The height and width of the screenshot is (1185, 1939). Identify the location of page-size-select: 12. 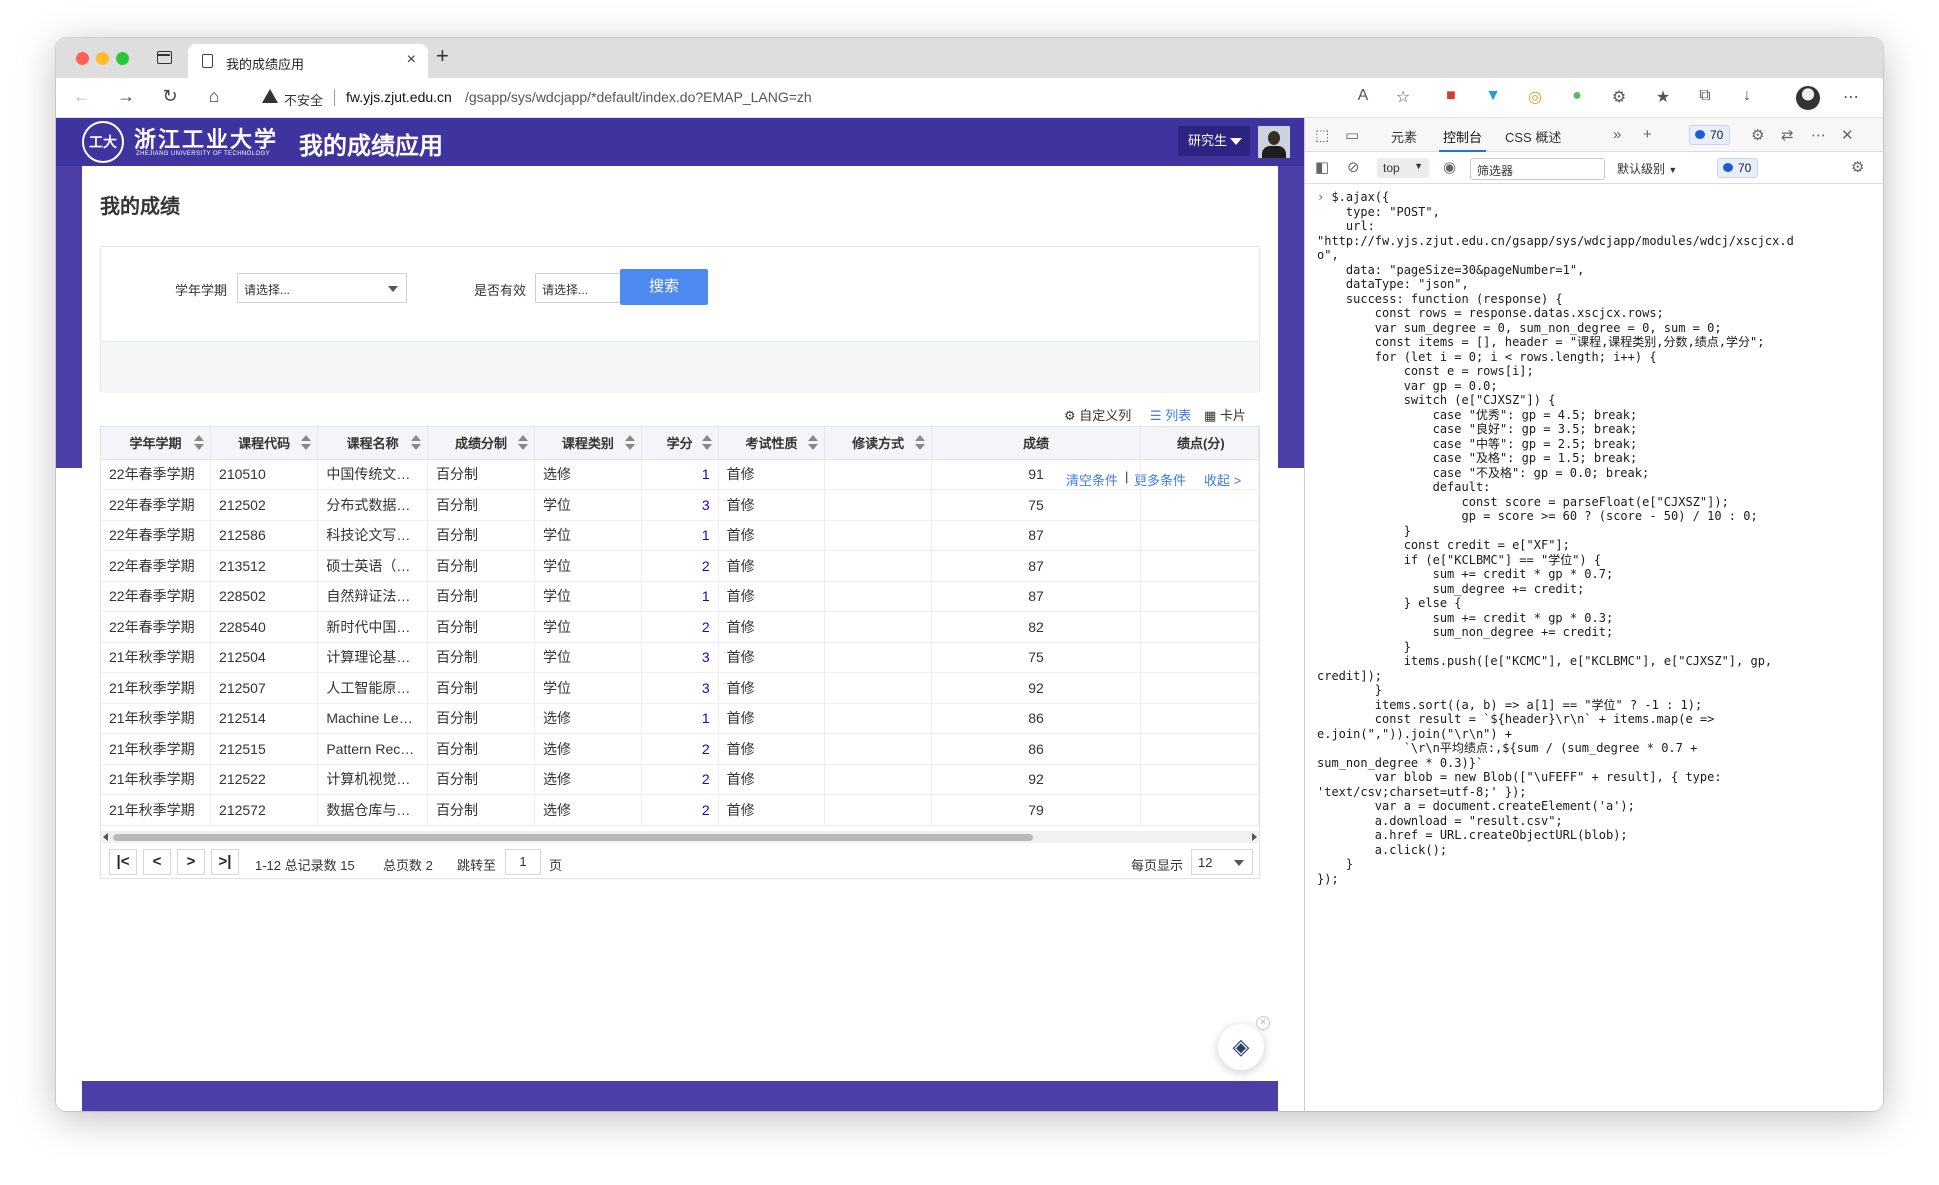
(1222, 862).